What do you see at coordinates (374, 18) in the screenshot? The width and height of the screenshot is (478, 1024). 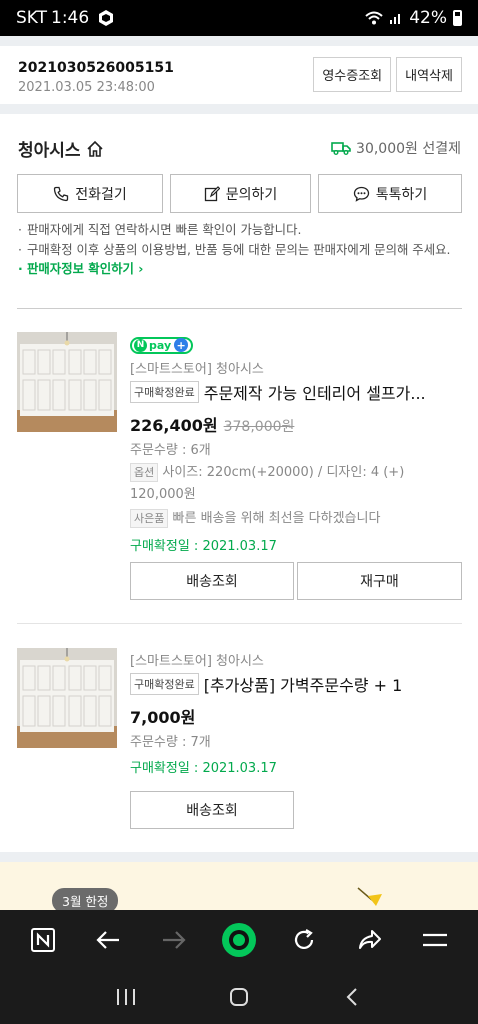 I see `wifi-icon` at bounding box center [374, 18].